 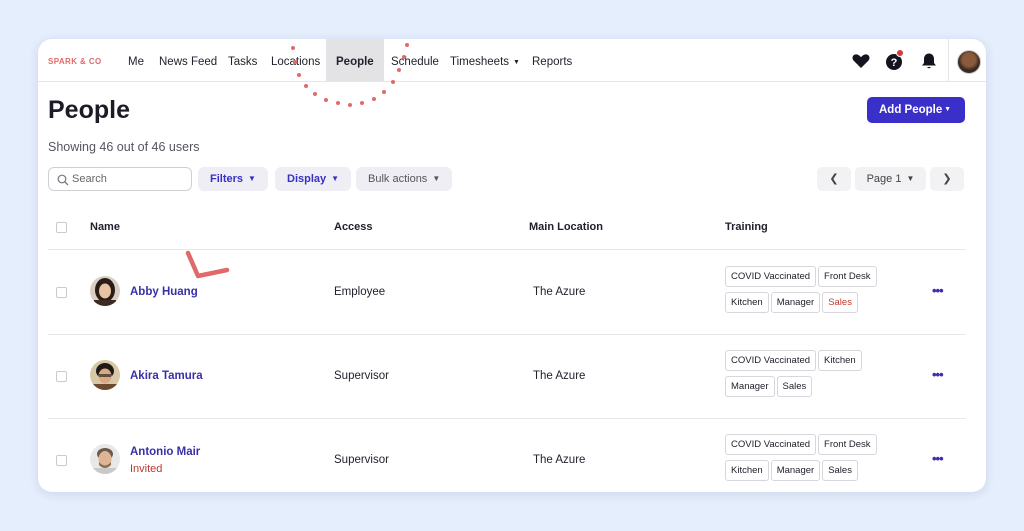 I want to click on nav-item-me: Me, so click(x=136, y=60).